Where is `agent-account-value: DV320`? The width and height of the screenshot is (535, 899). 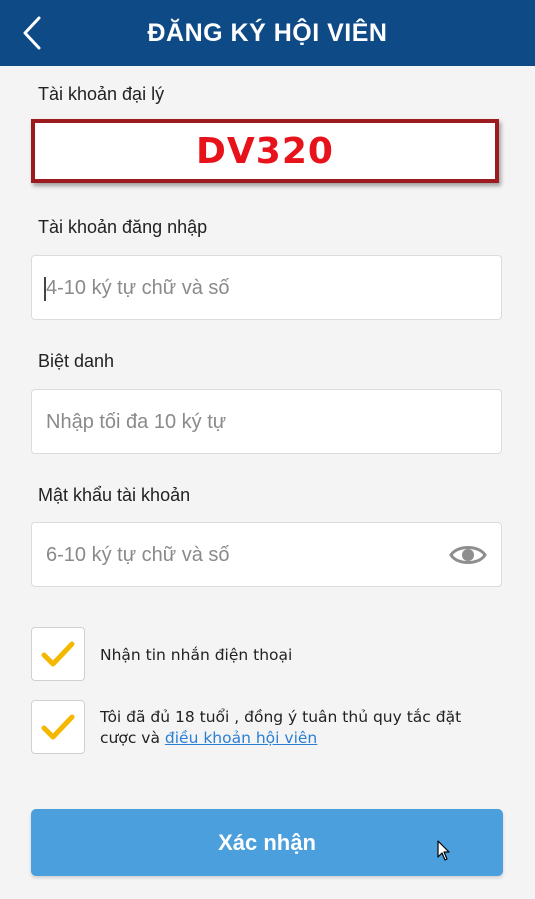
agent-account-value: DV320 is located at coordinates (265, 151).